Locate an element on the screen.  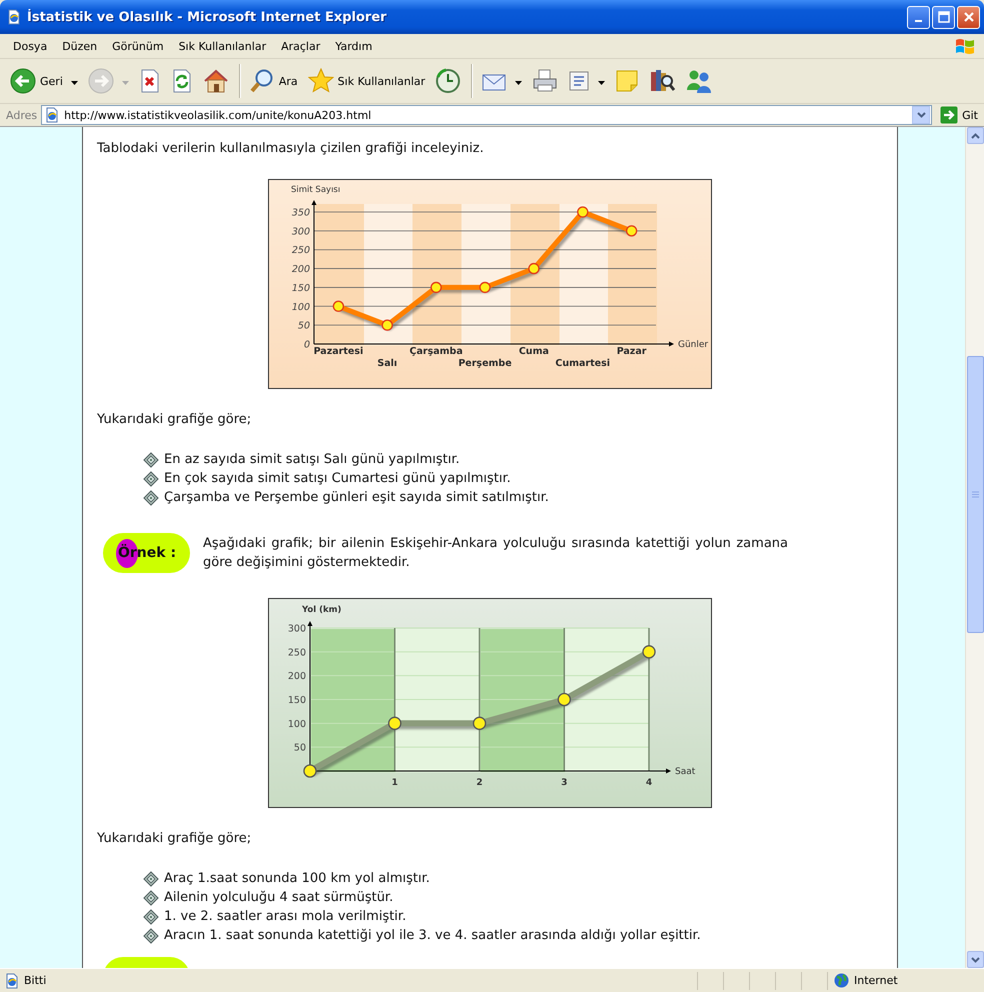
go-button: Git is located at coordinates (959, 115).